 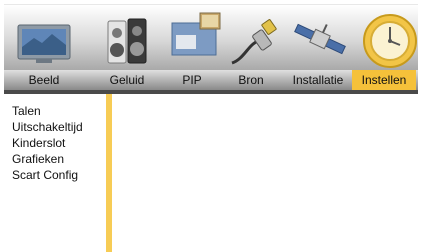 What do you see at coordinates (127, 38) in the screenshot?
I see `speaker-icon` at bounding box center [127, 38].